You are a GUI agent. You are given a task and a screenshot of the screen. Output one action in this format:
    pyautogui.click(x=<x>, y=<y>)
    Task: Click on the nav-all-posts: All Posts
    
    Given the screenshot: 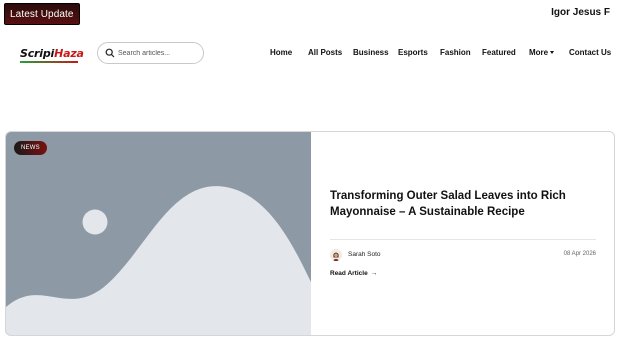 What is the action you would take?
    pyautogui.click(x=325, y=52)
    